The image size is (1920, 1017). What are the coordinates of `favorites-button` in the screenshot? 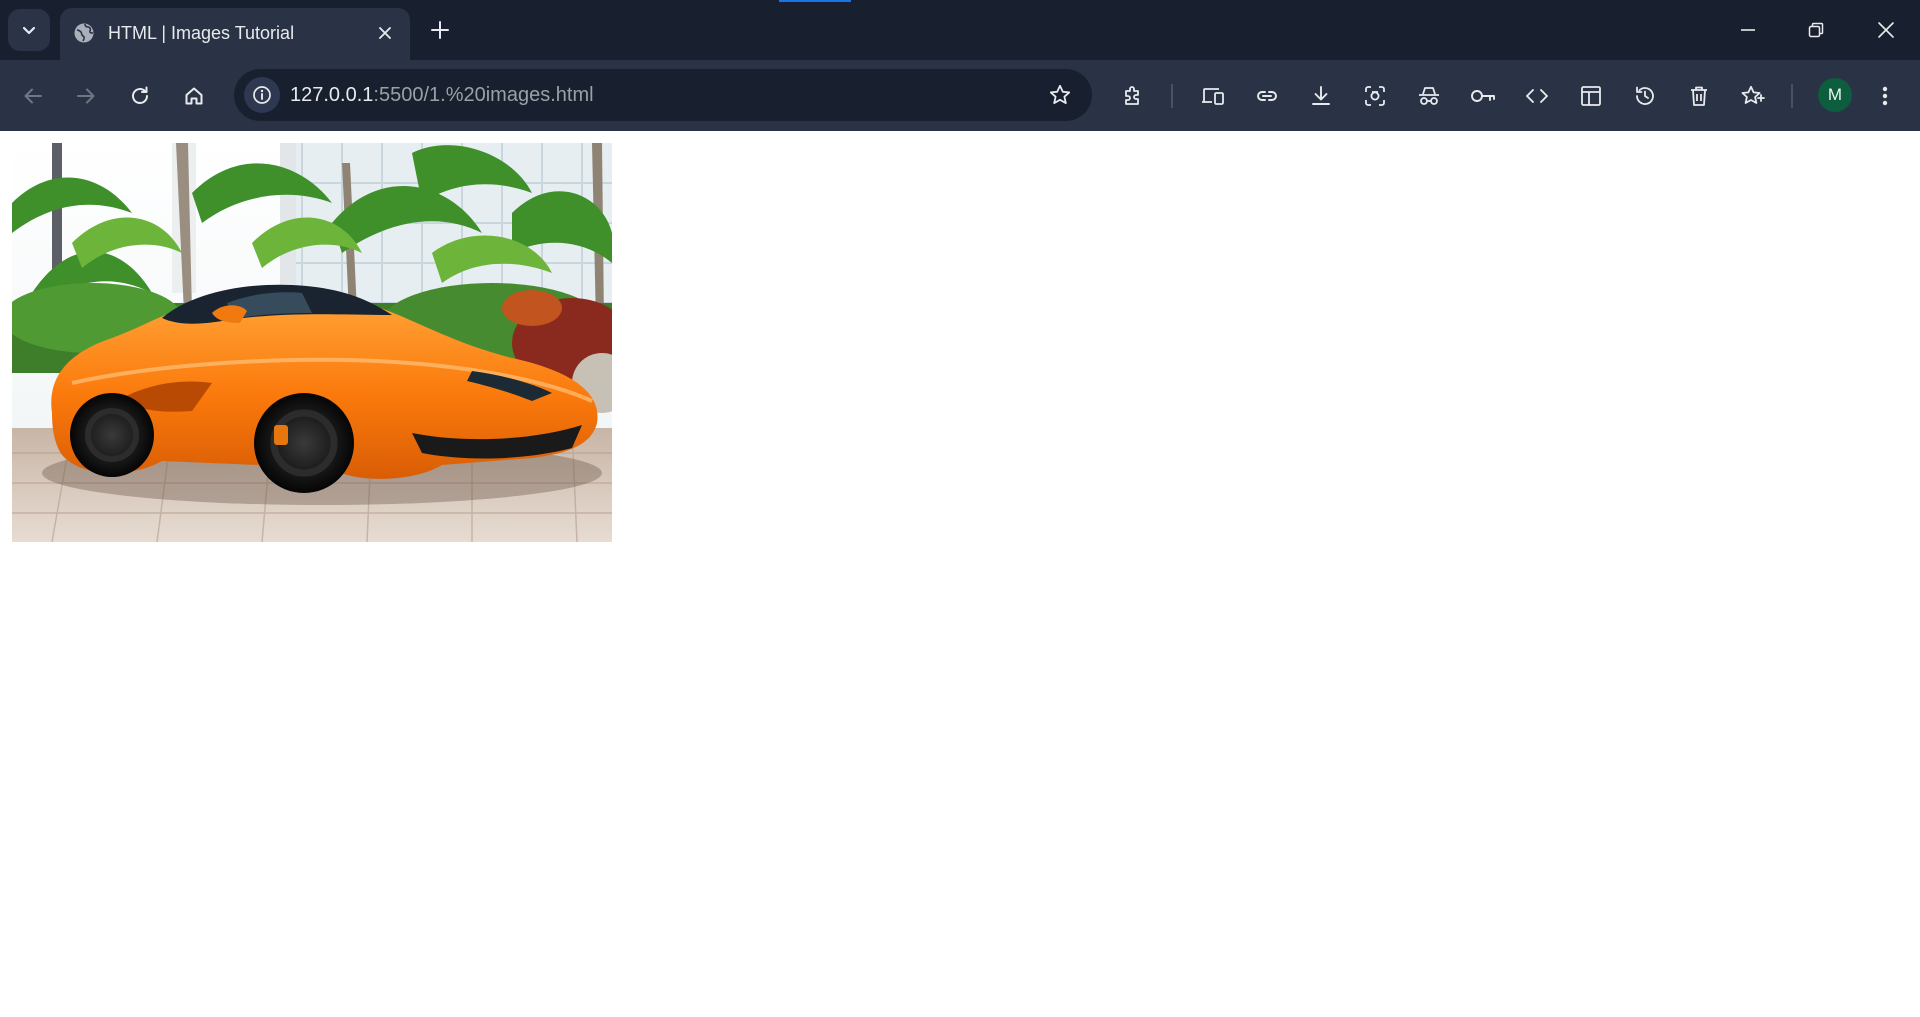 It's located at (1753, 96).